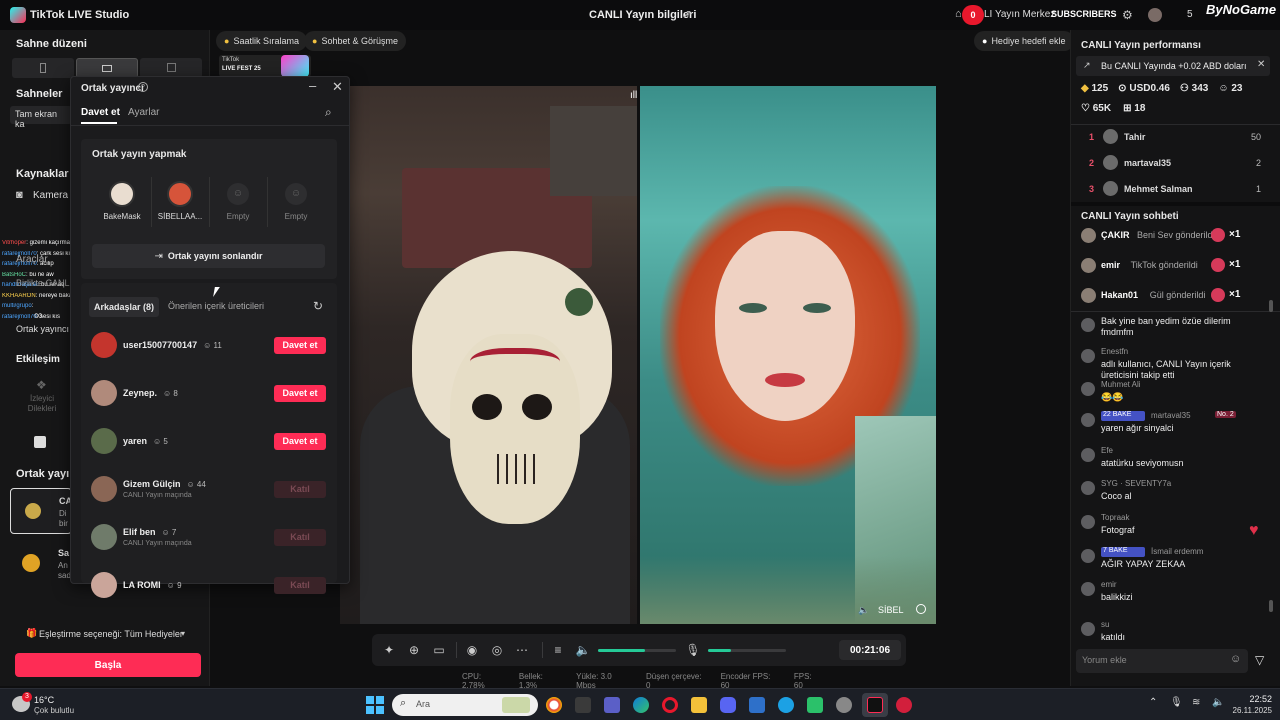  Describe the element at coordinates (1254, 699) in the screenshot. I see `clock-time: 22:52` at that location.